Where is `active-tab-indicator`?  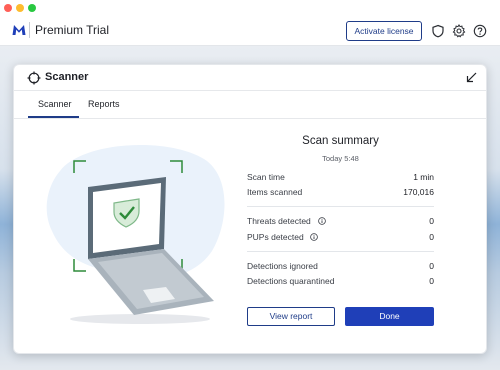
active-tab-indicator is located at coordinates (53, 117).